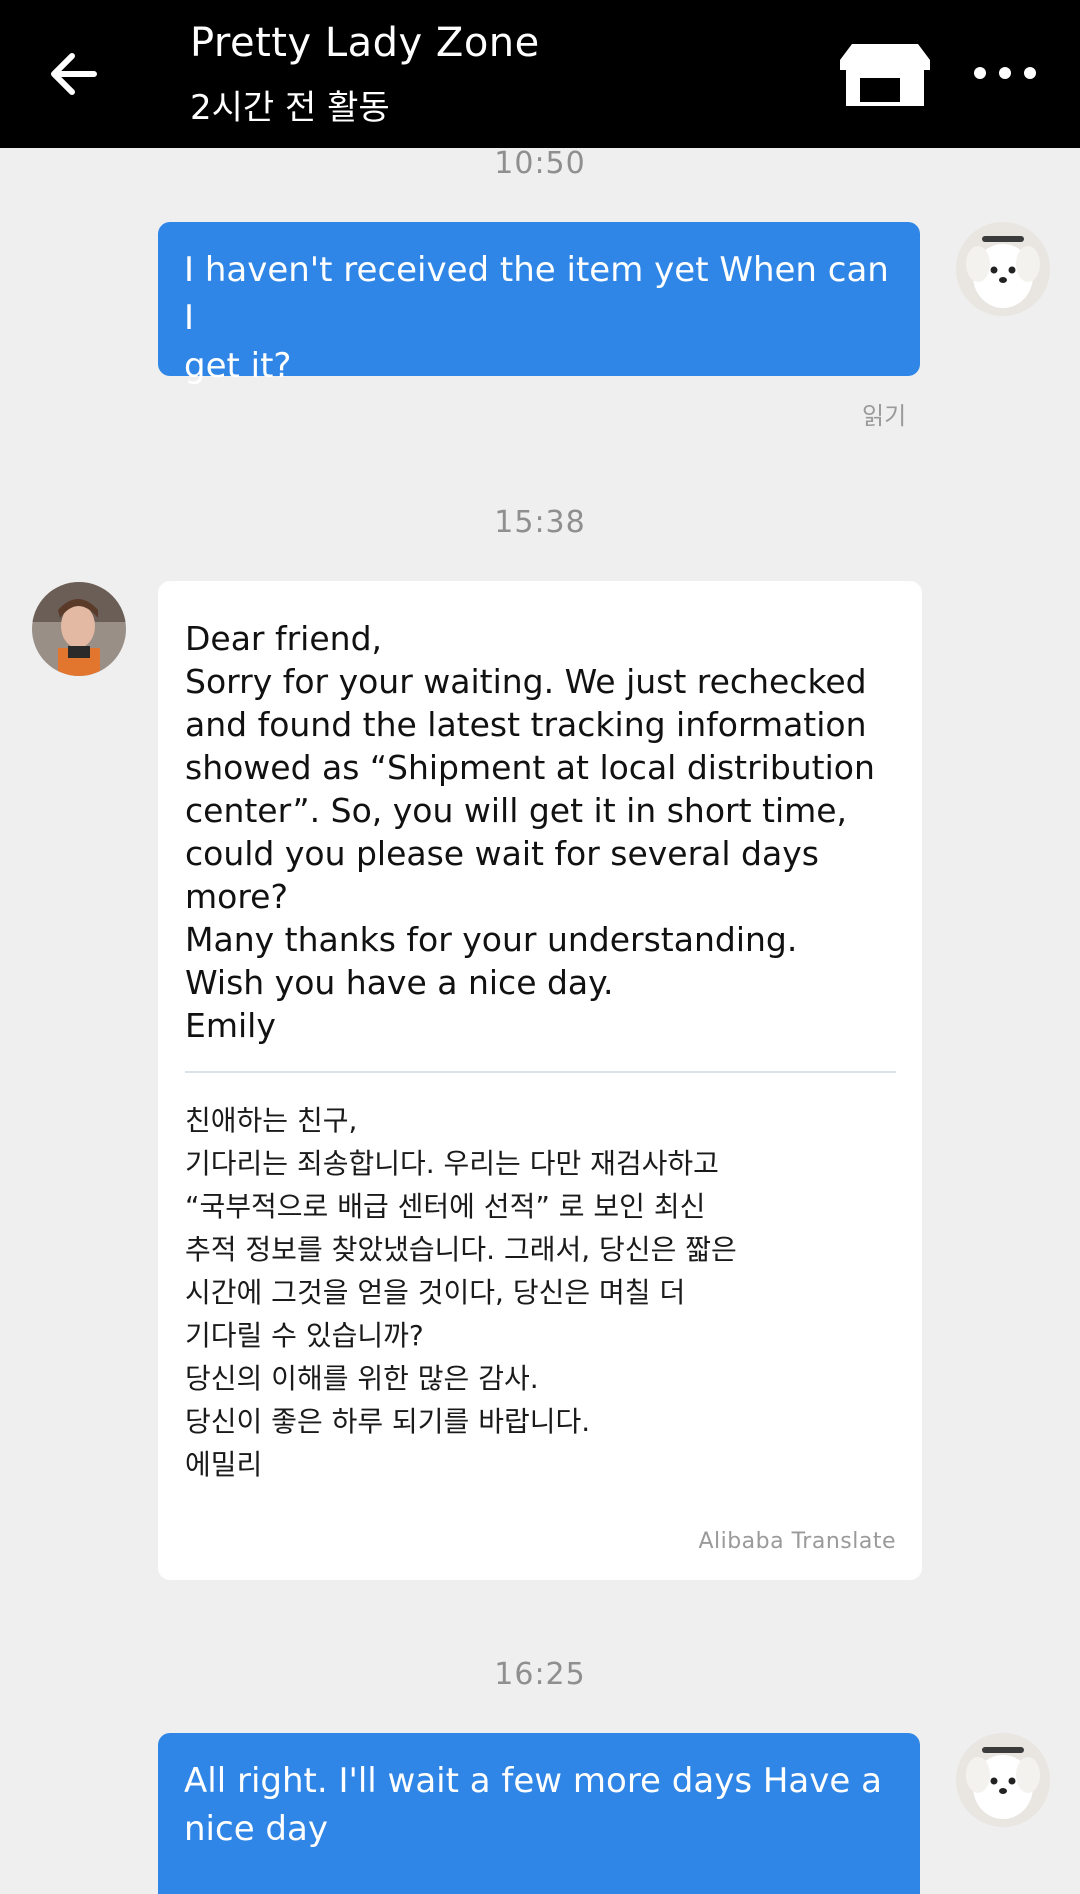  What do you see at coordinates (271, 1120) in the screenshot?
I see `translation-line: 친애하는 친구,` at bounding box center [271, 1120].